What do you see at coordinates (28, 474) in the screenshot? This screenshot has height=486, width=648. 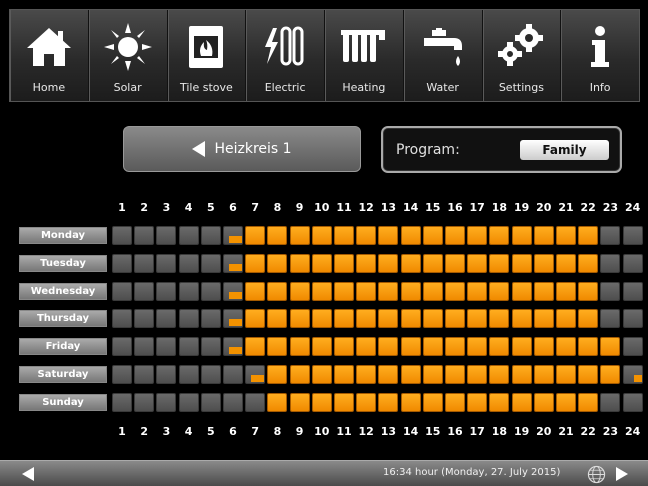 I see `previous-page-arrow-icon` at bounding box center [28, 474].